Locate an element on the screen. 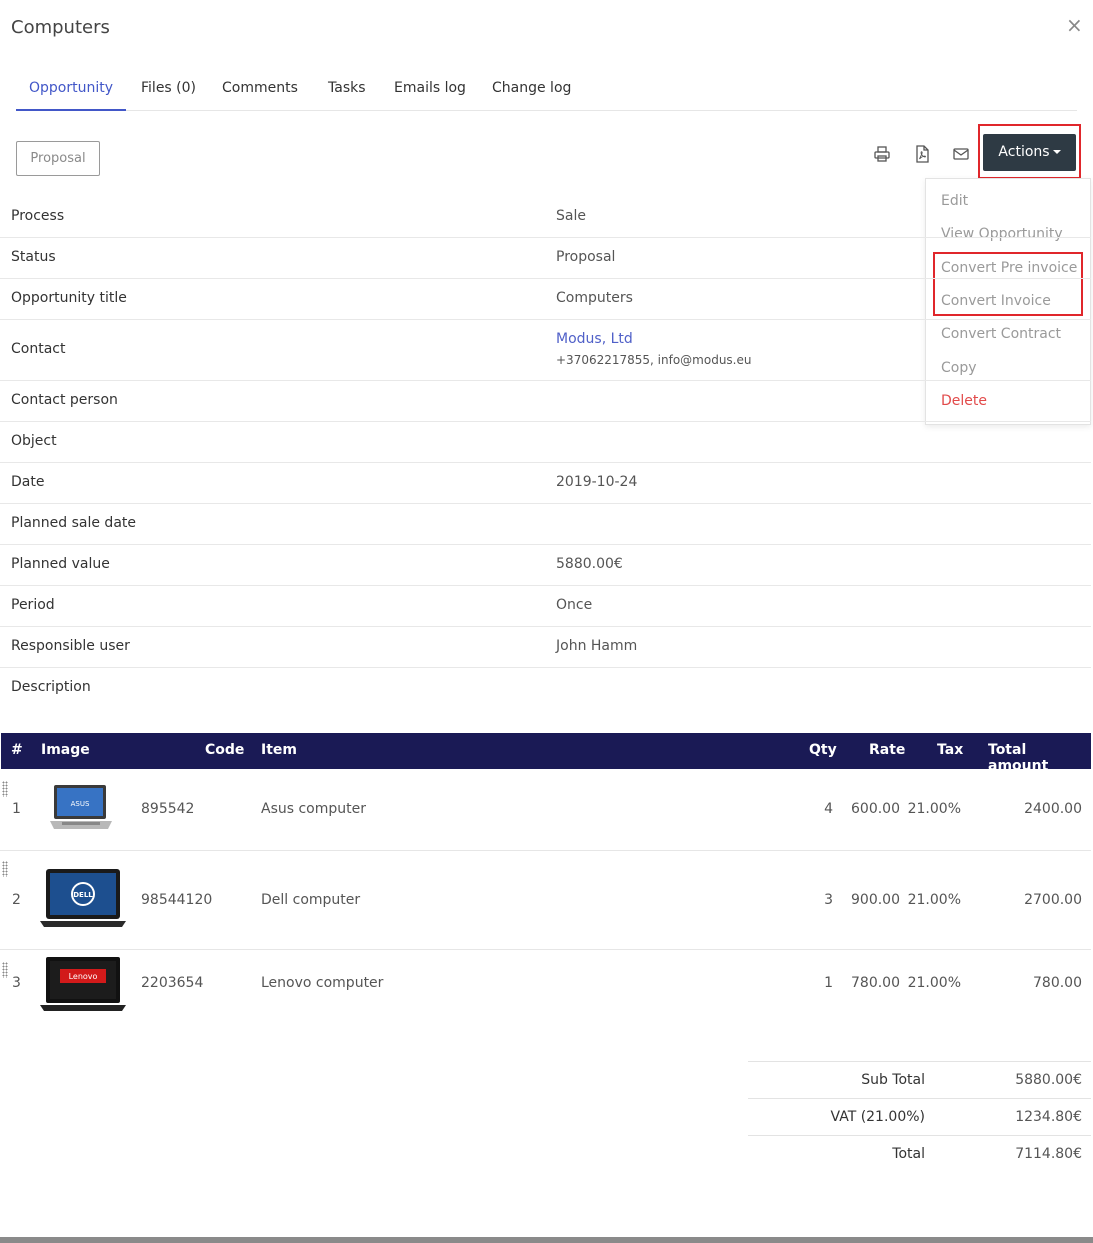  detail-row-planned-value: Planned value 5880.00€ is located at coordinates (545, 565).